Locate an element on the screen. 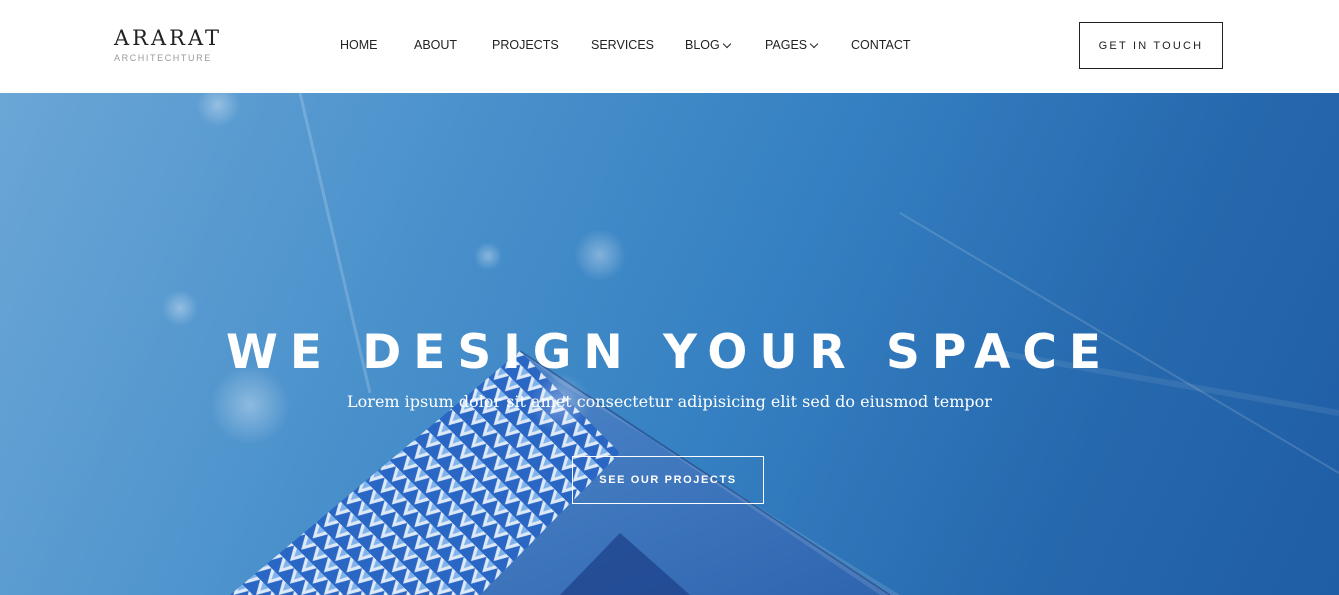  nav-about-label: ABOUT is located at coordinates (436, 45).